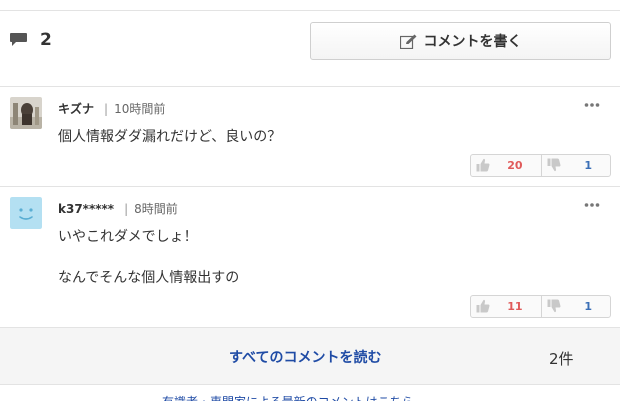 Image resolution: width=620 pixels, height=401 pixels. What do you see at coordinates (46, 40) in the screenshot?
I see `comment-count: 2` at bounding box center [46, 40].